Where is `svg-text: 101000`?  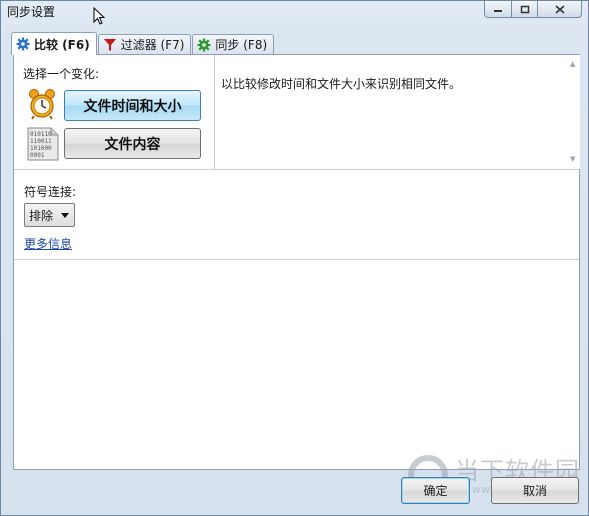 svg-text: 101000 is located at coordinates (41, 148).